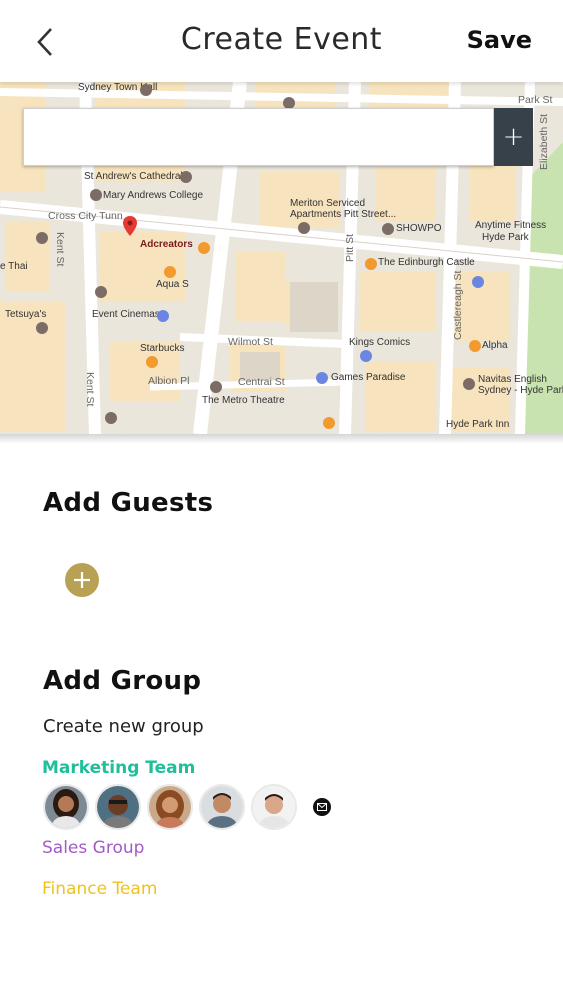 This screenshot has height=1000, width=563. Describe the element at coordinates (380, 342) in the screenshot. I see `map-label: Kings Comics` at that location.